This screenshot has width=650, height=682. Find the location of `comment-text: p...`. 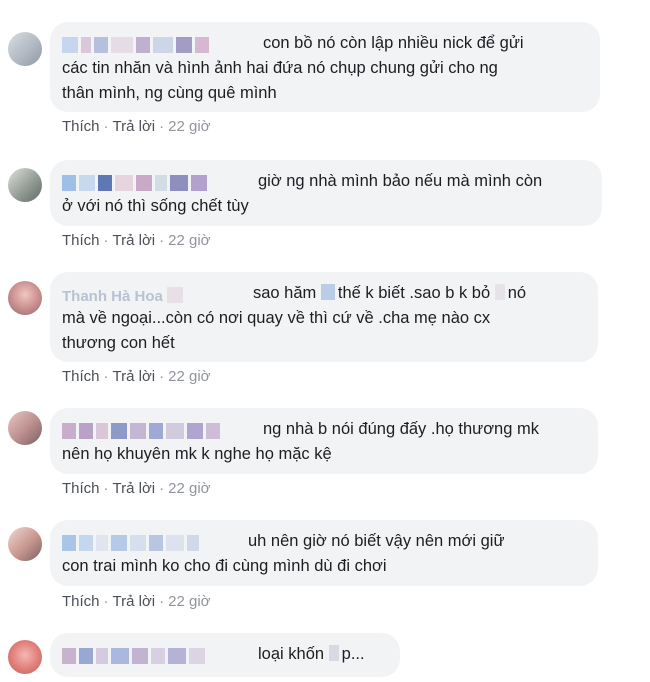

comment-text: p... is located at coordinates (353, 654).